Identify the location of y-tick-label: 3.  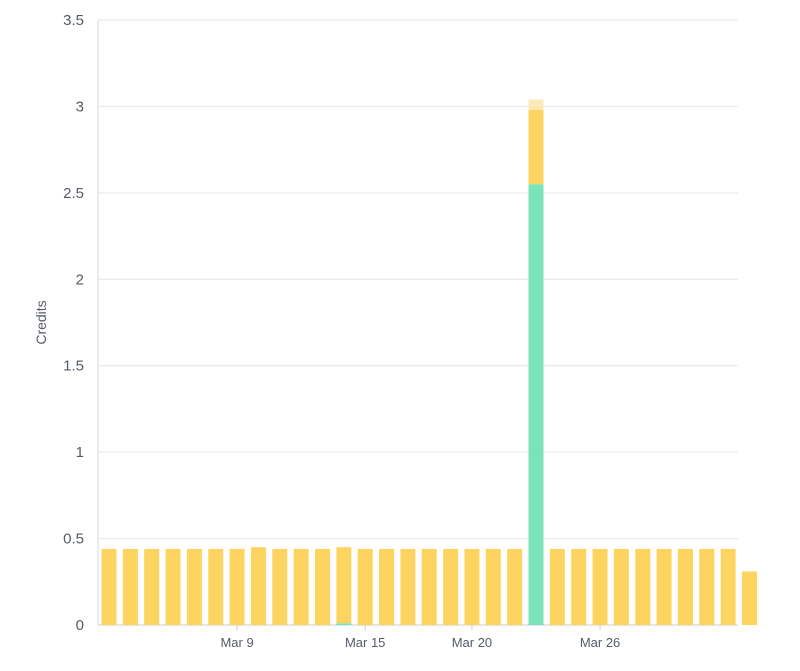
(80, 106).